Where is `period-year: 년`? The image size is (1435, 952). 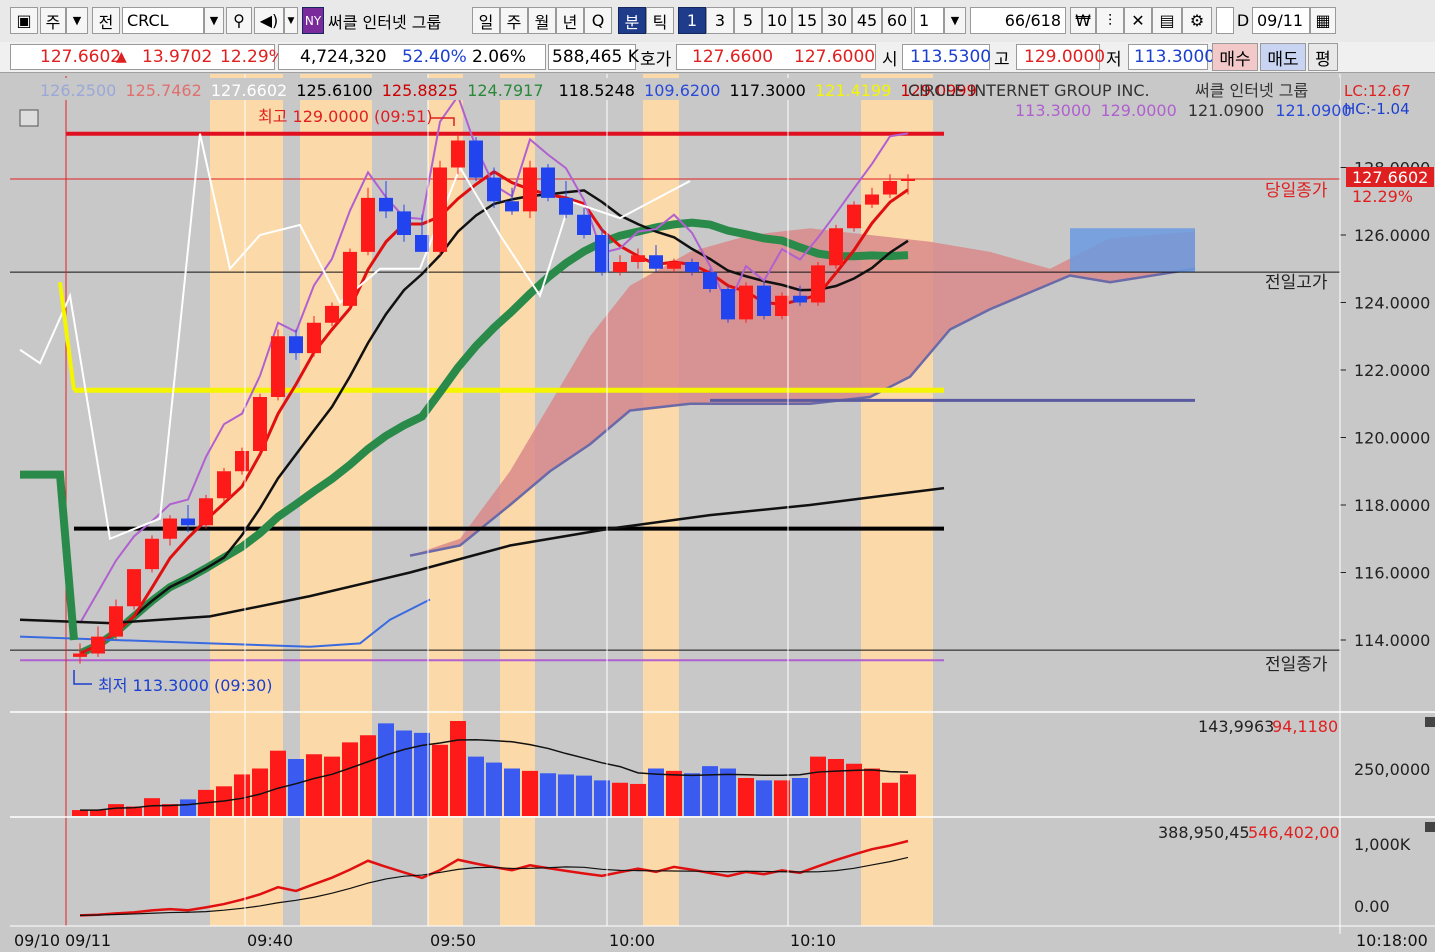
period-year: 년 is located at coordinates (570, 20).